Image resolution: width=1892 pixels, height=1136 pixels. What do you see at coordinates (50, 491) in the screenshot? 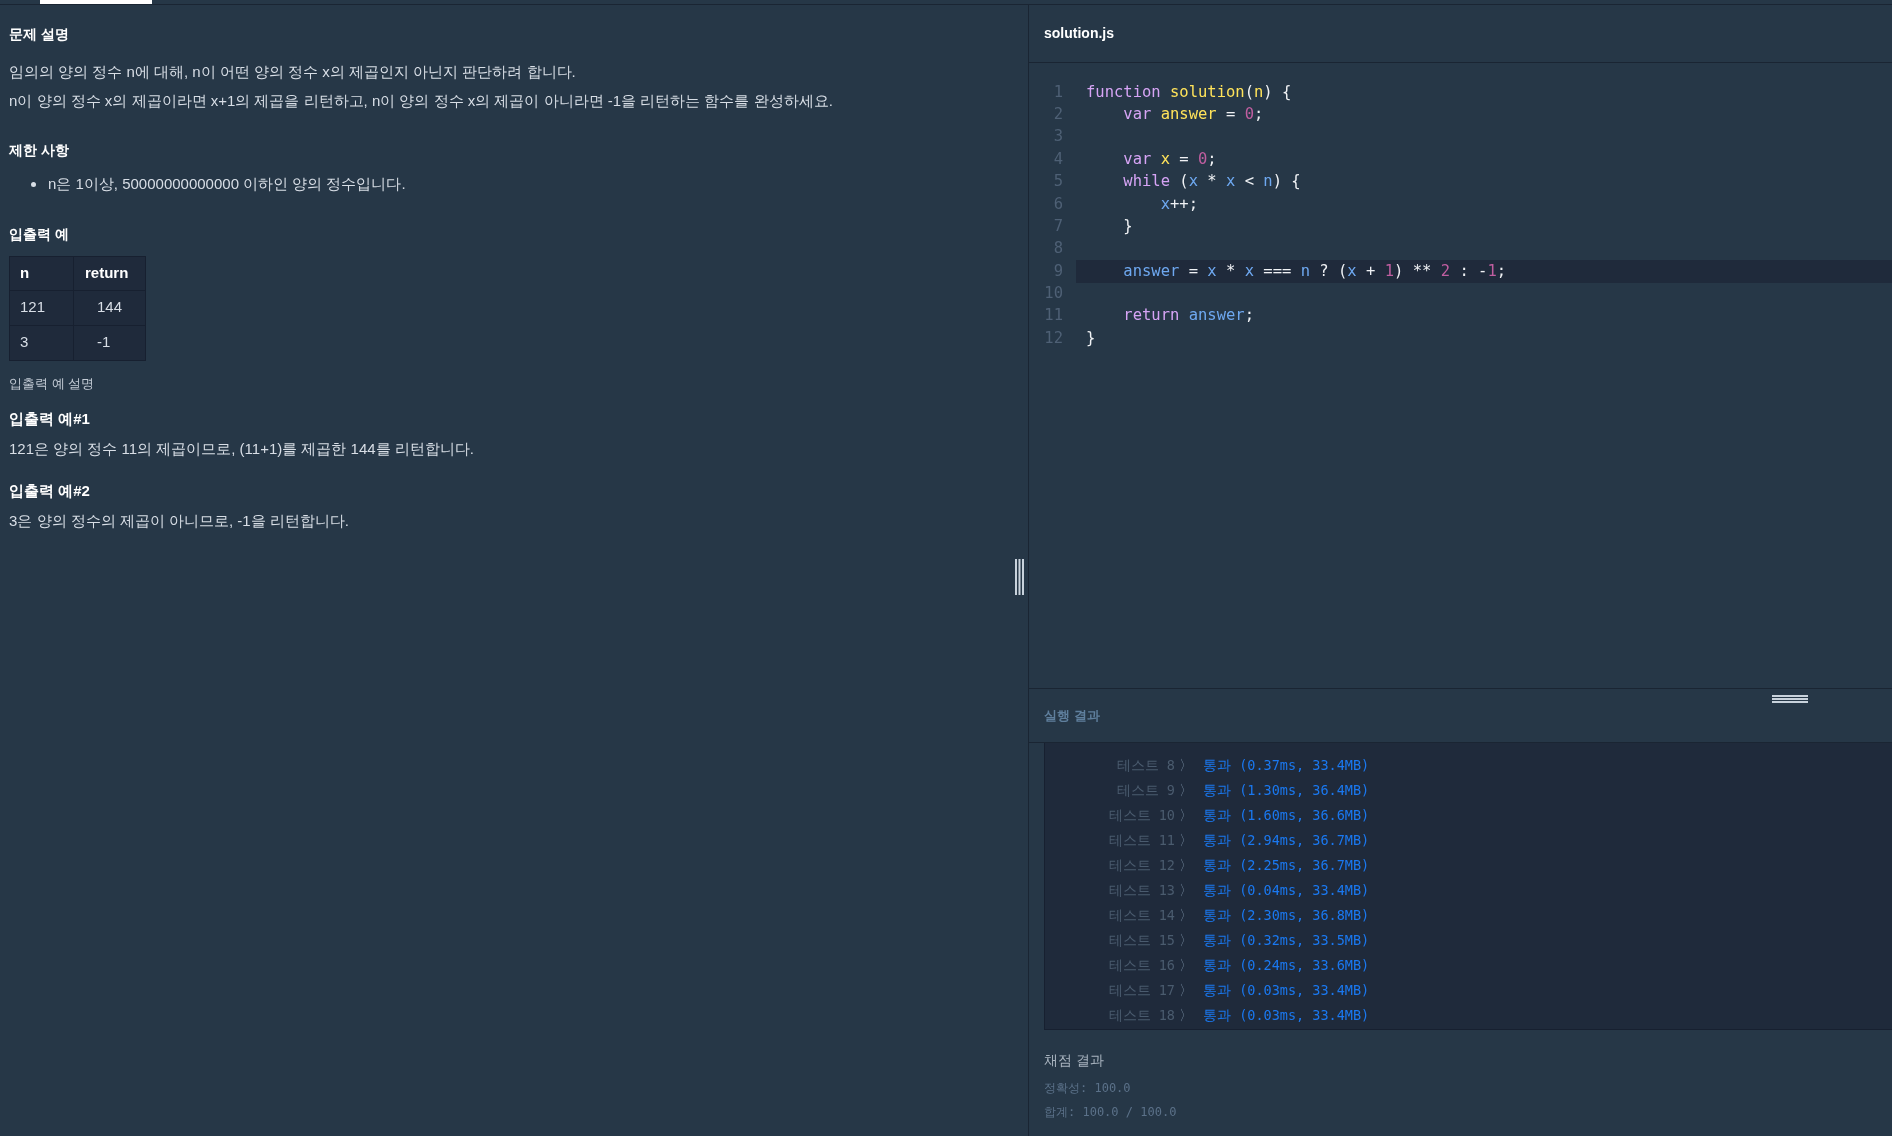
I see `example-heading: 입출력 예#2` at bounding box center [50, 491].